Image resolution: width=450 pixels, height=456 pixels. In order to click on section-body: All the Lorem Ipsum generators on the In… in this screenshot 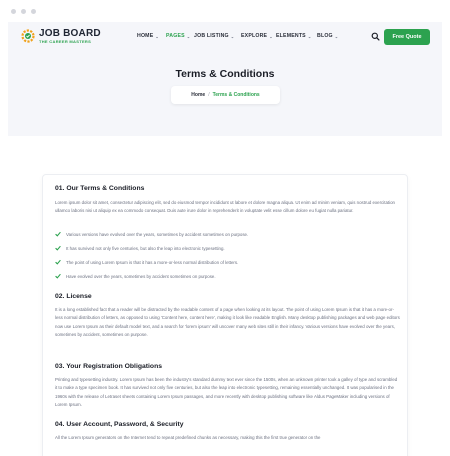, I will do `click(188, 437)`.